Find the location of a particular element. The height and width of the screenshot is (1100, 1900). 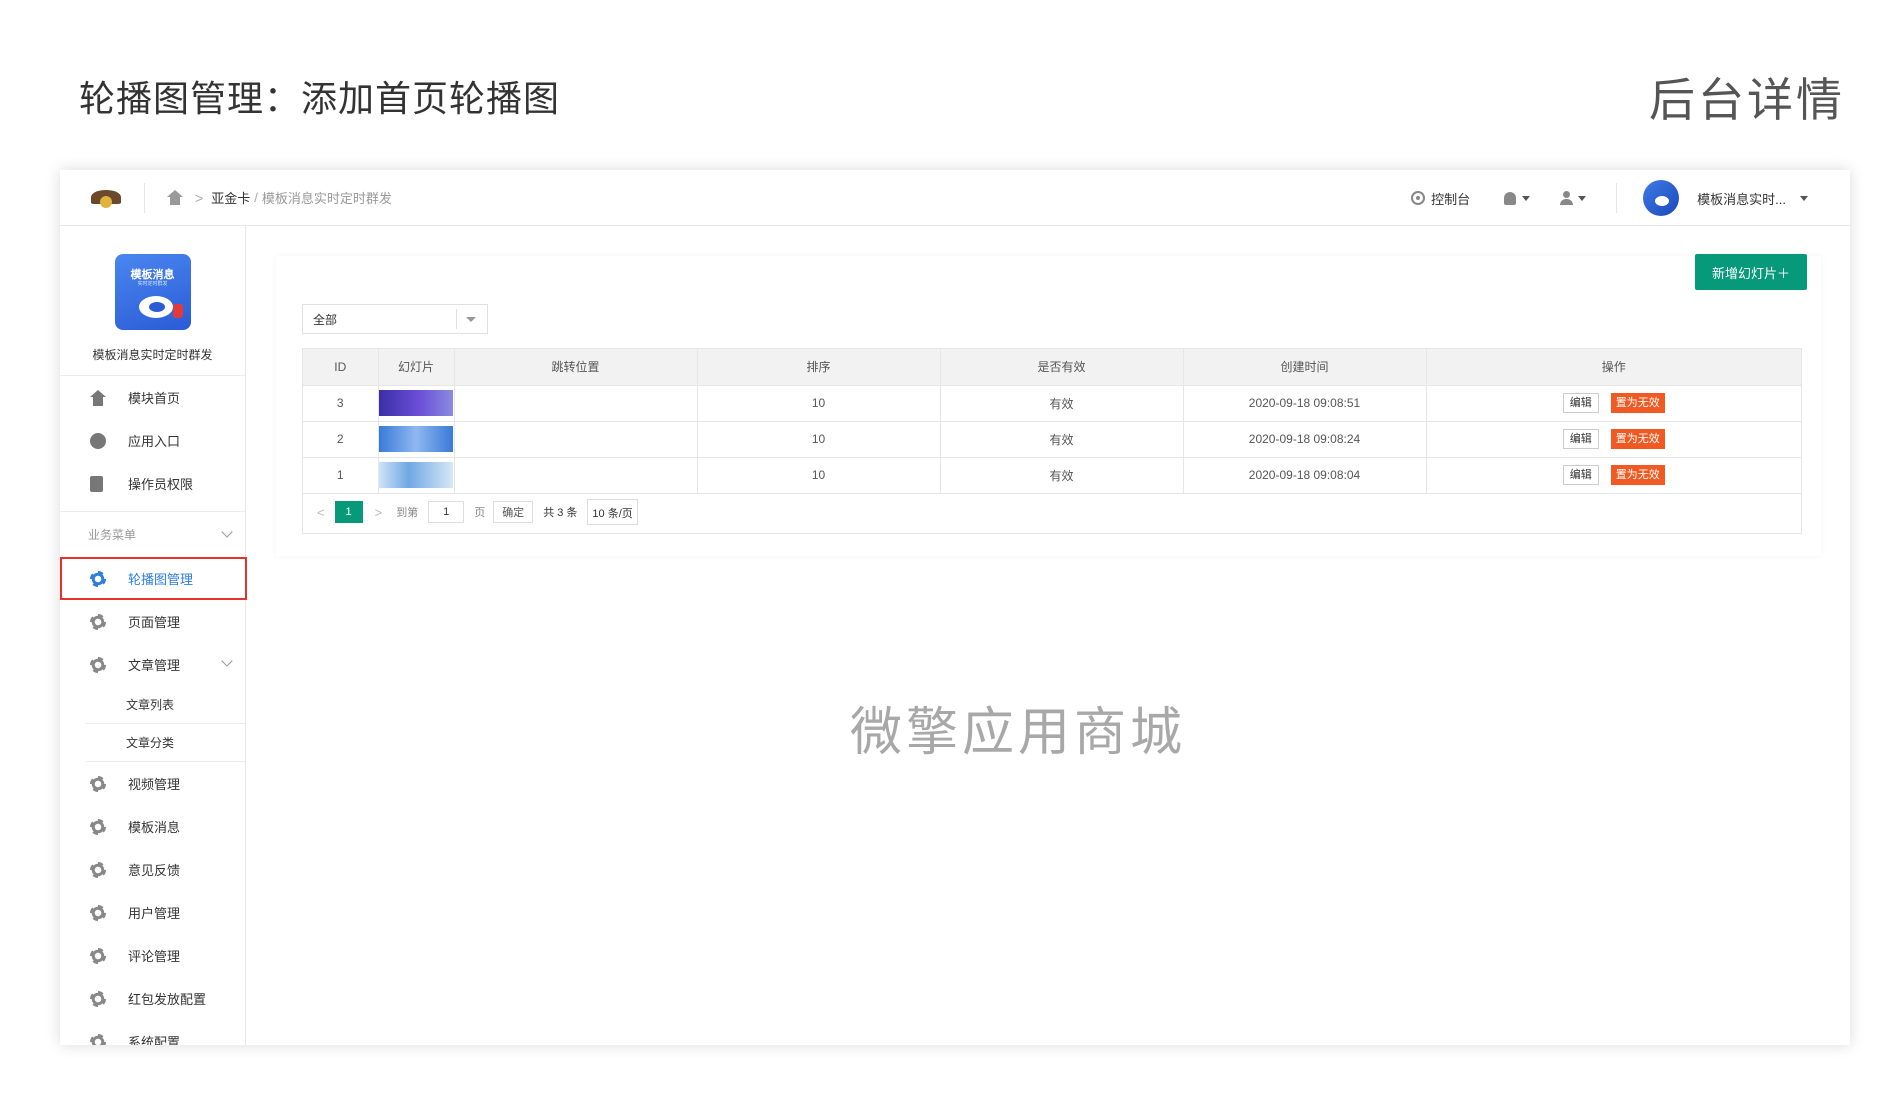

document-icon is located at coordinates (96, 483).